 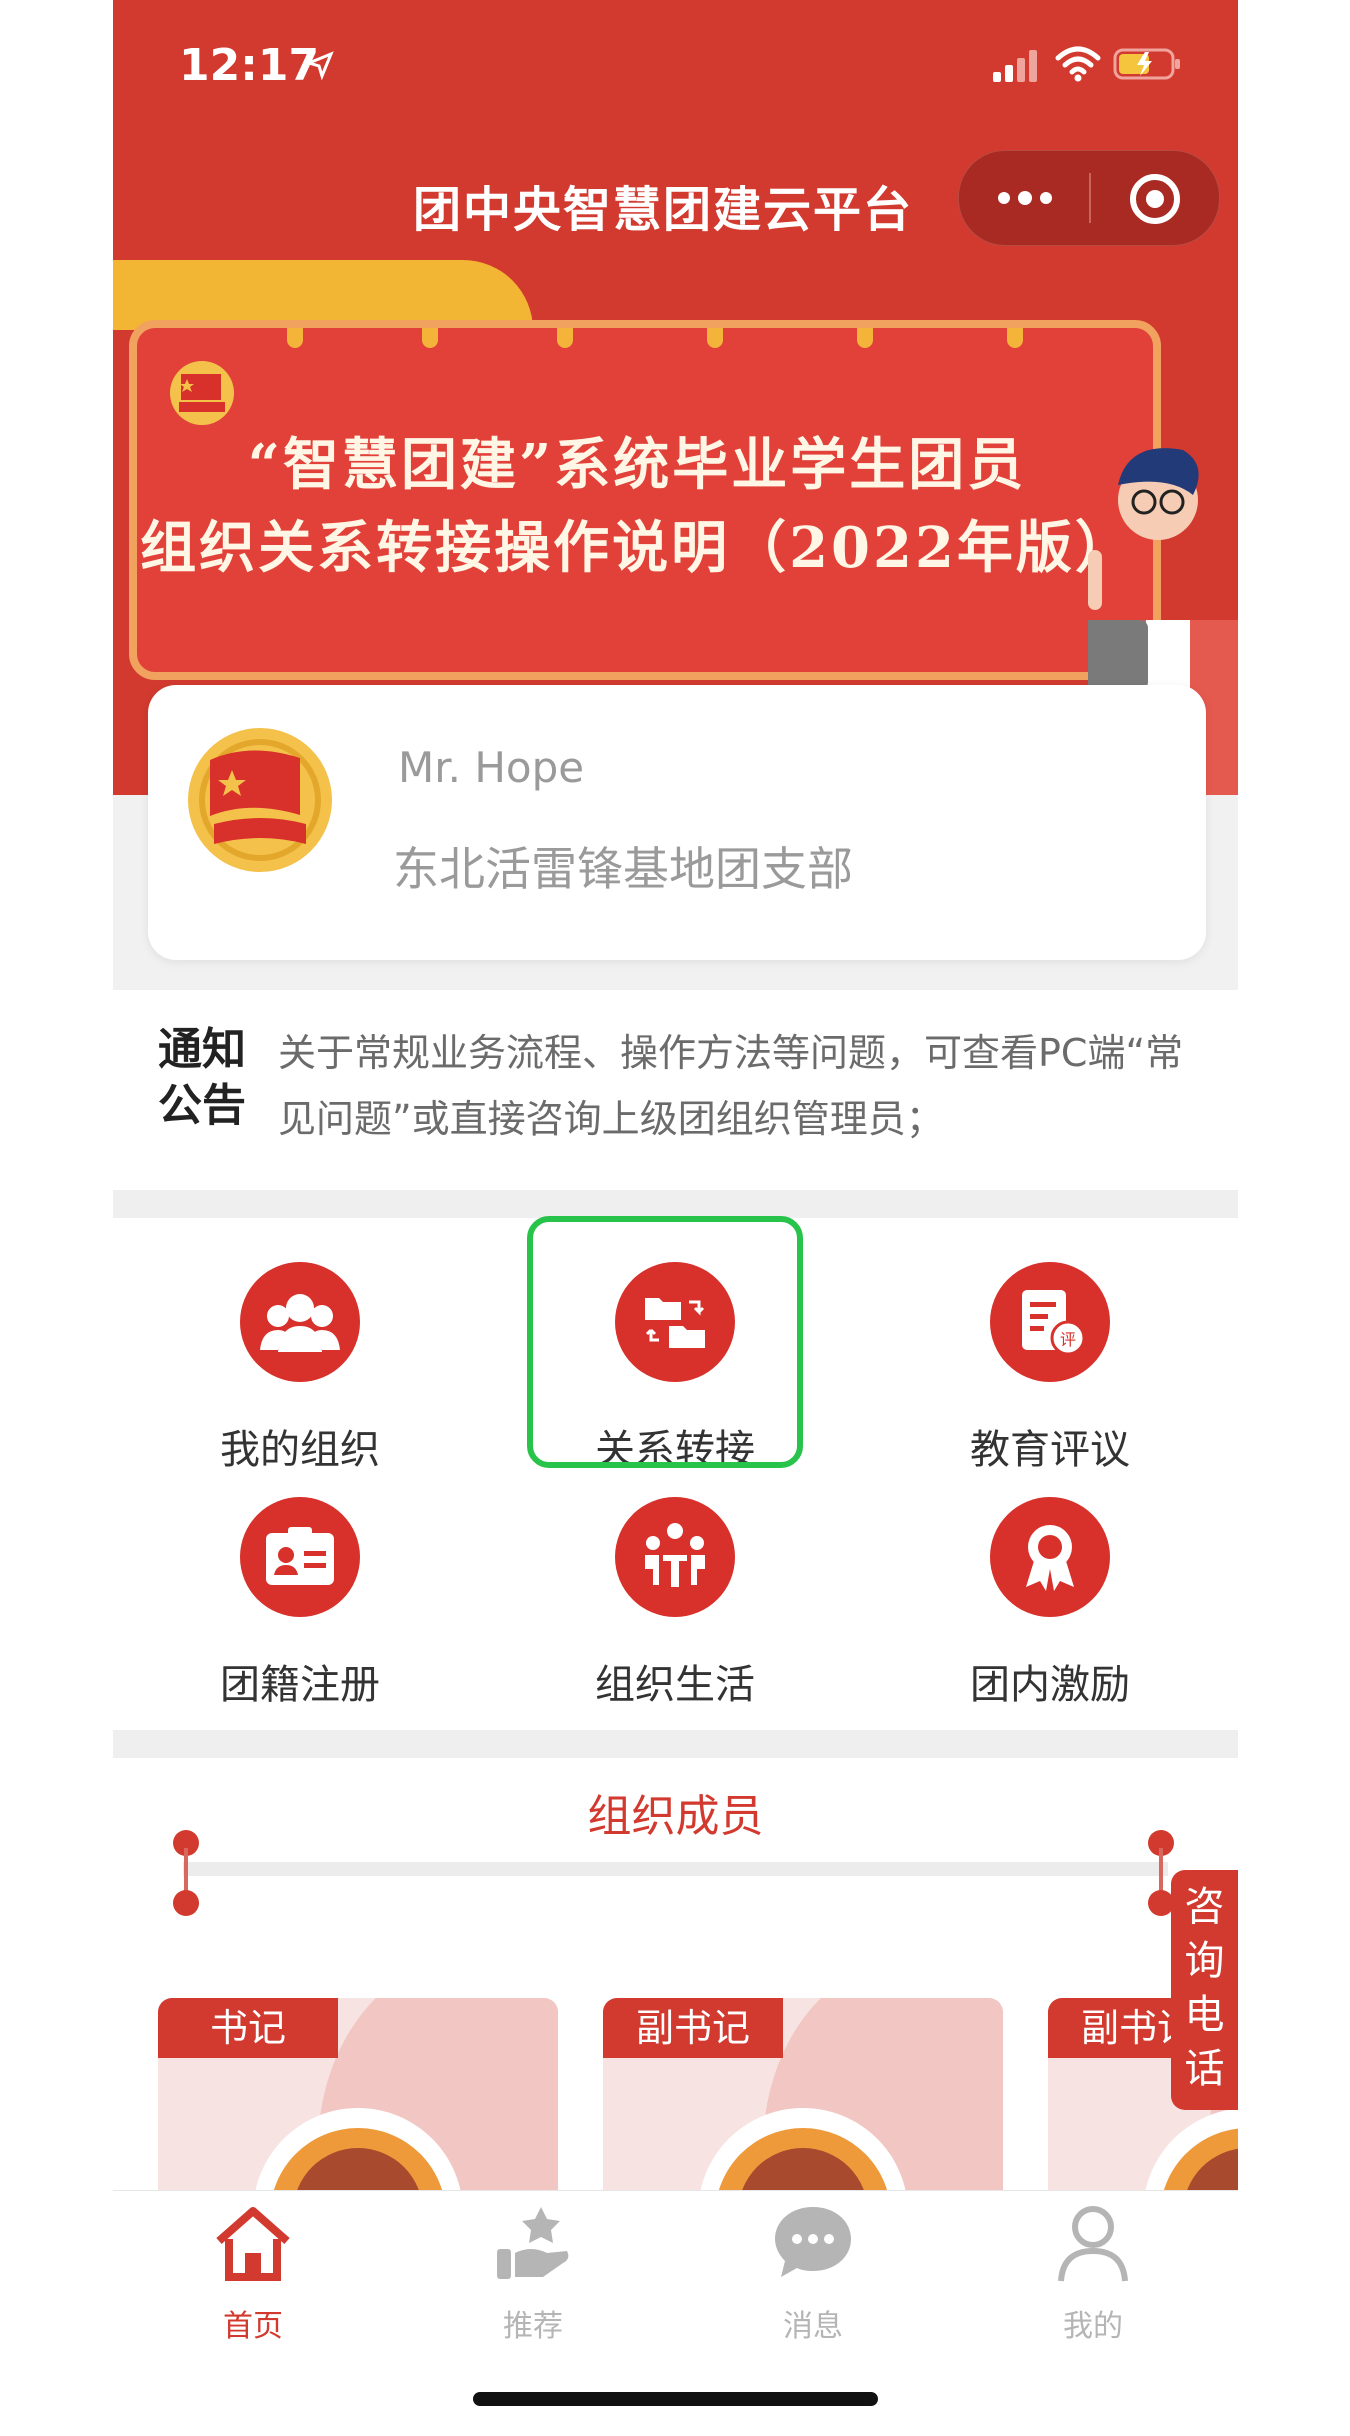 What do you see at coordinates (1204, 1961) in the screenshot?
I see `consult-char: 询` at bounding box center [1204, 1961].